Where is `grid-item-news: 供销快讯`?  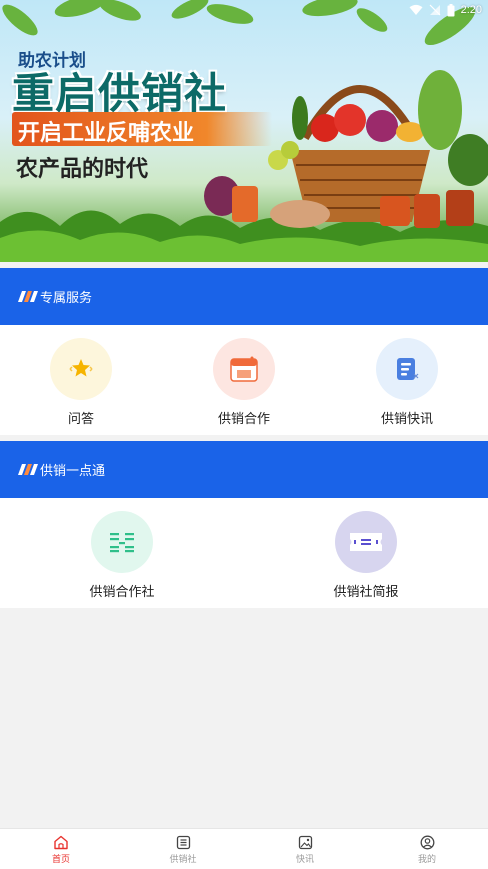
grid-item-news: 供销快讯 is located at coordinates (407, 382).